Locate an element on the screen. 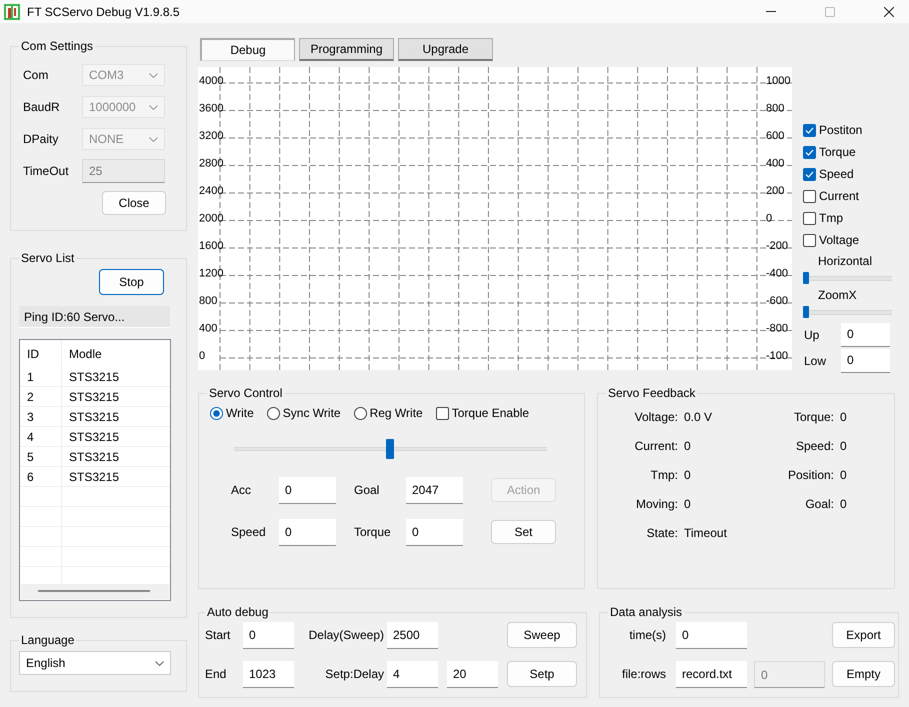 The image size is (909, 707). group-title: Servo List is located at coordinates (48, 258).